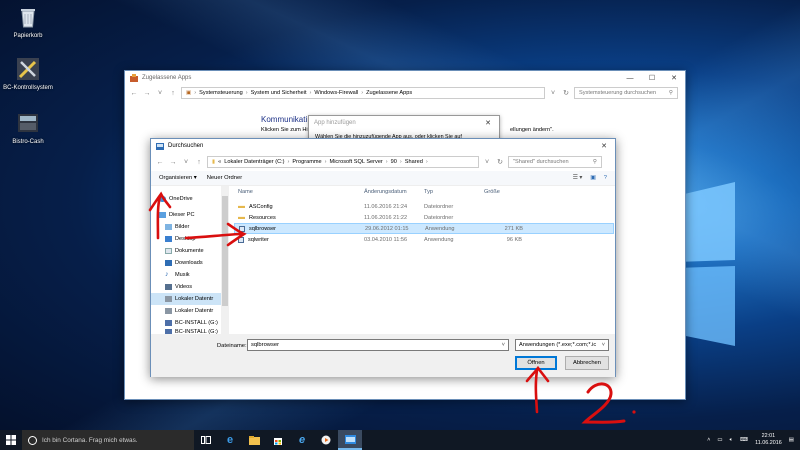 The image size is (800, 450). What do you see at coordinates (731, 440) in the screenshot?
I see `volume-icon: 🔈︎` at bounding box center [731, 440].